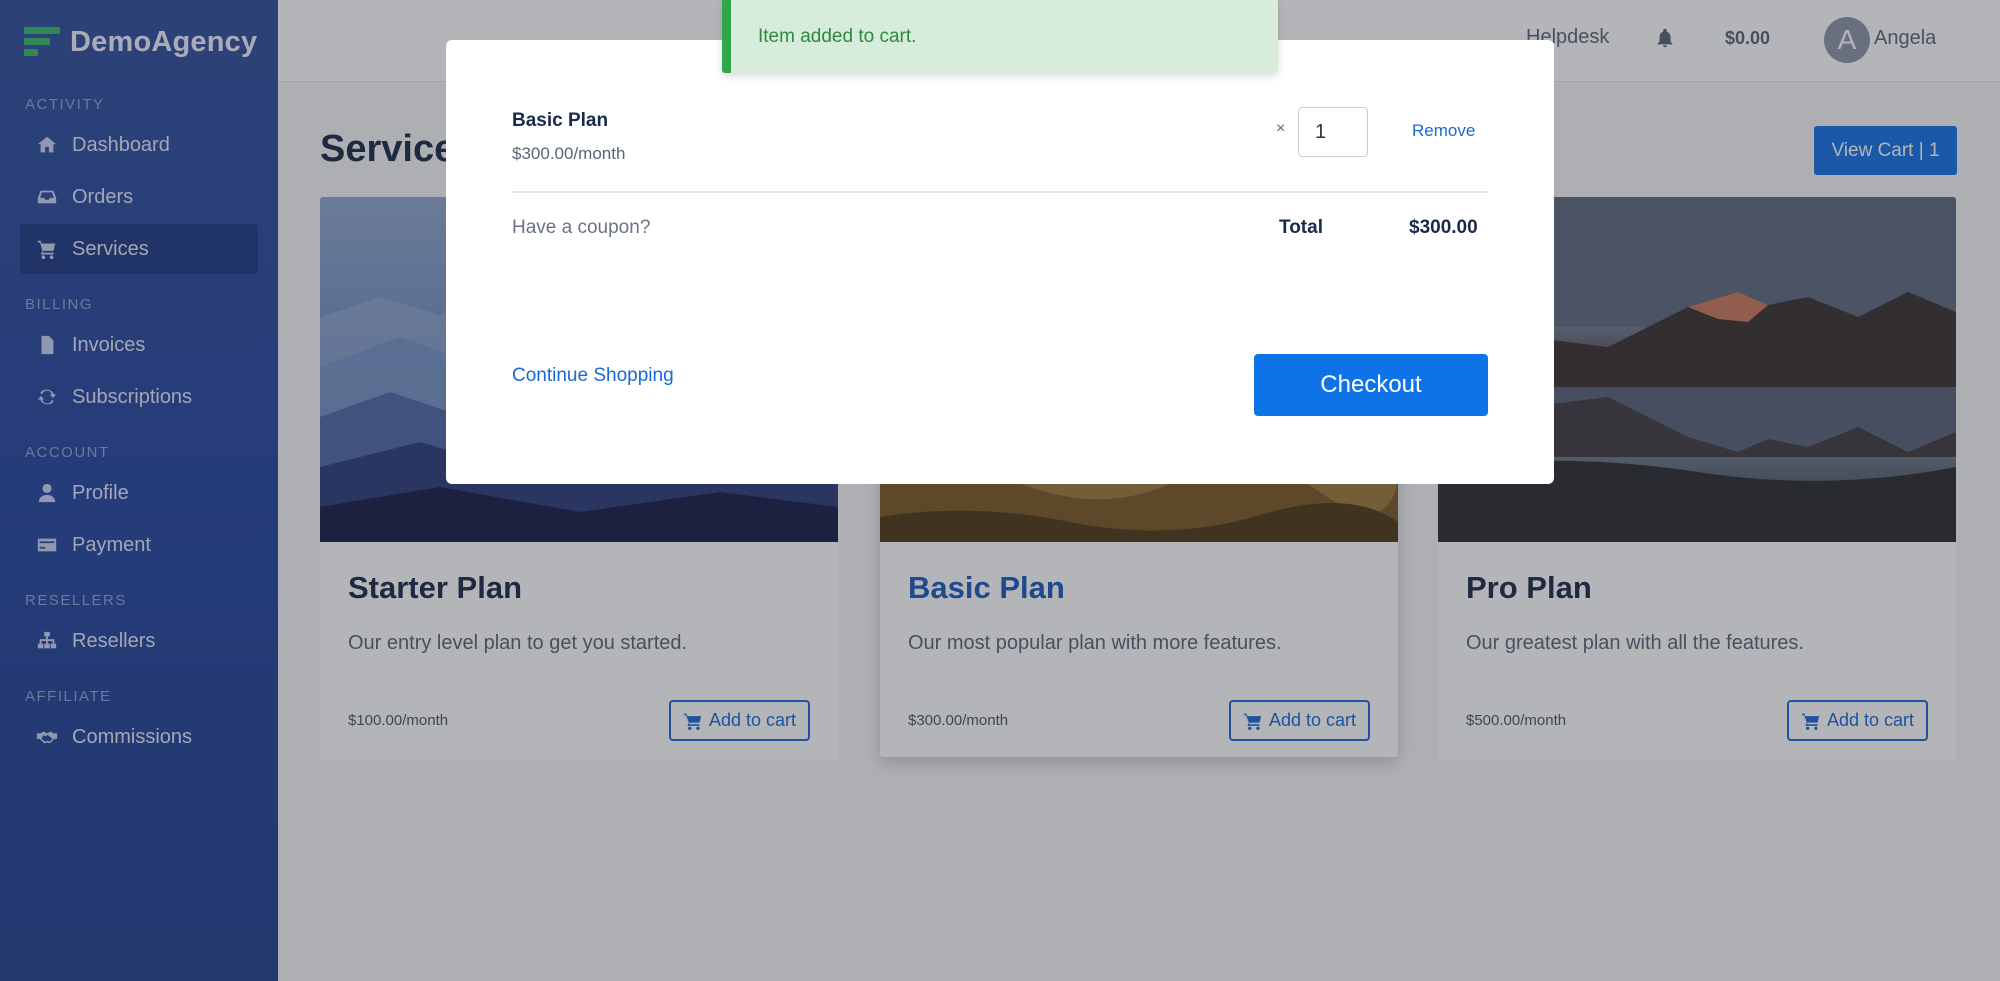 The height and width of the screenshot is (981, 2000). What do you see at coordinates (1301, 227) in the screenshot?
I see `total-label: Total` at bounding box center [1301, 227].